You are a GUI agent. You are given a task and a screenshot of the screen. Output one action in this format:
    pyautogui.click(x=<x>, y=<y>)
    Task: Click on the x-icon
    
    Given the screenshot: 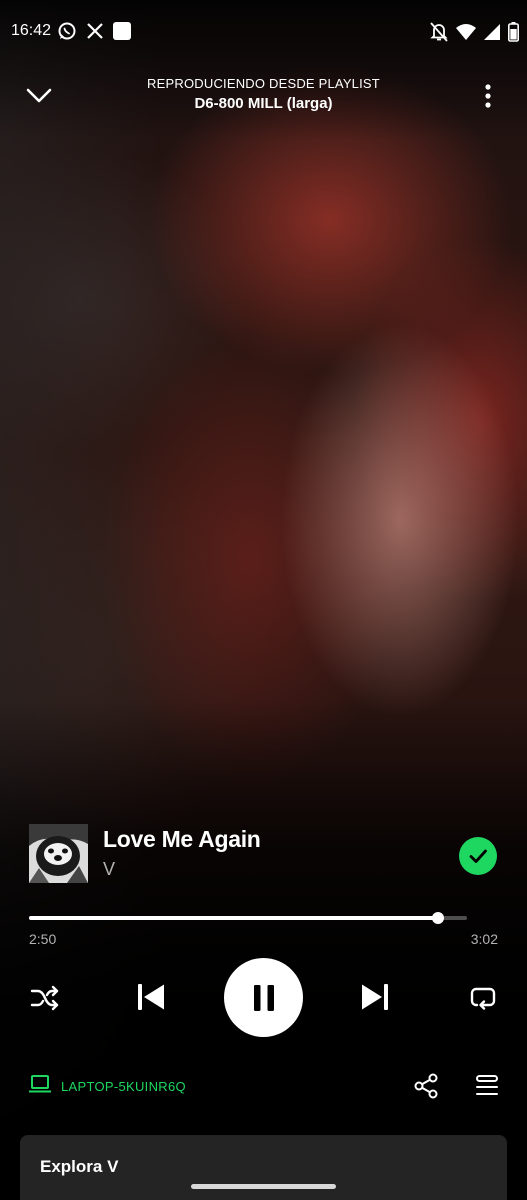 What is the action you would take?
    pyautogui.click(x=95, y=31)
    